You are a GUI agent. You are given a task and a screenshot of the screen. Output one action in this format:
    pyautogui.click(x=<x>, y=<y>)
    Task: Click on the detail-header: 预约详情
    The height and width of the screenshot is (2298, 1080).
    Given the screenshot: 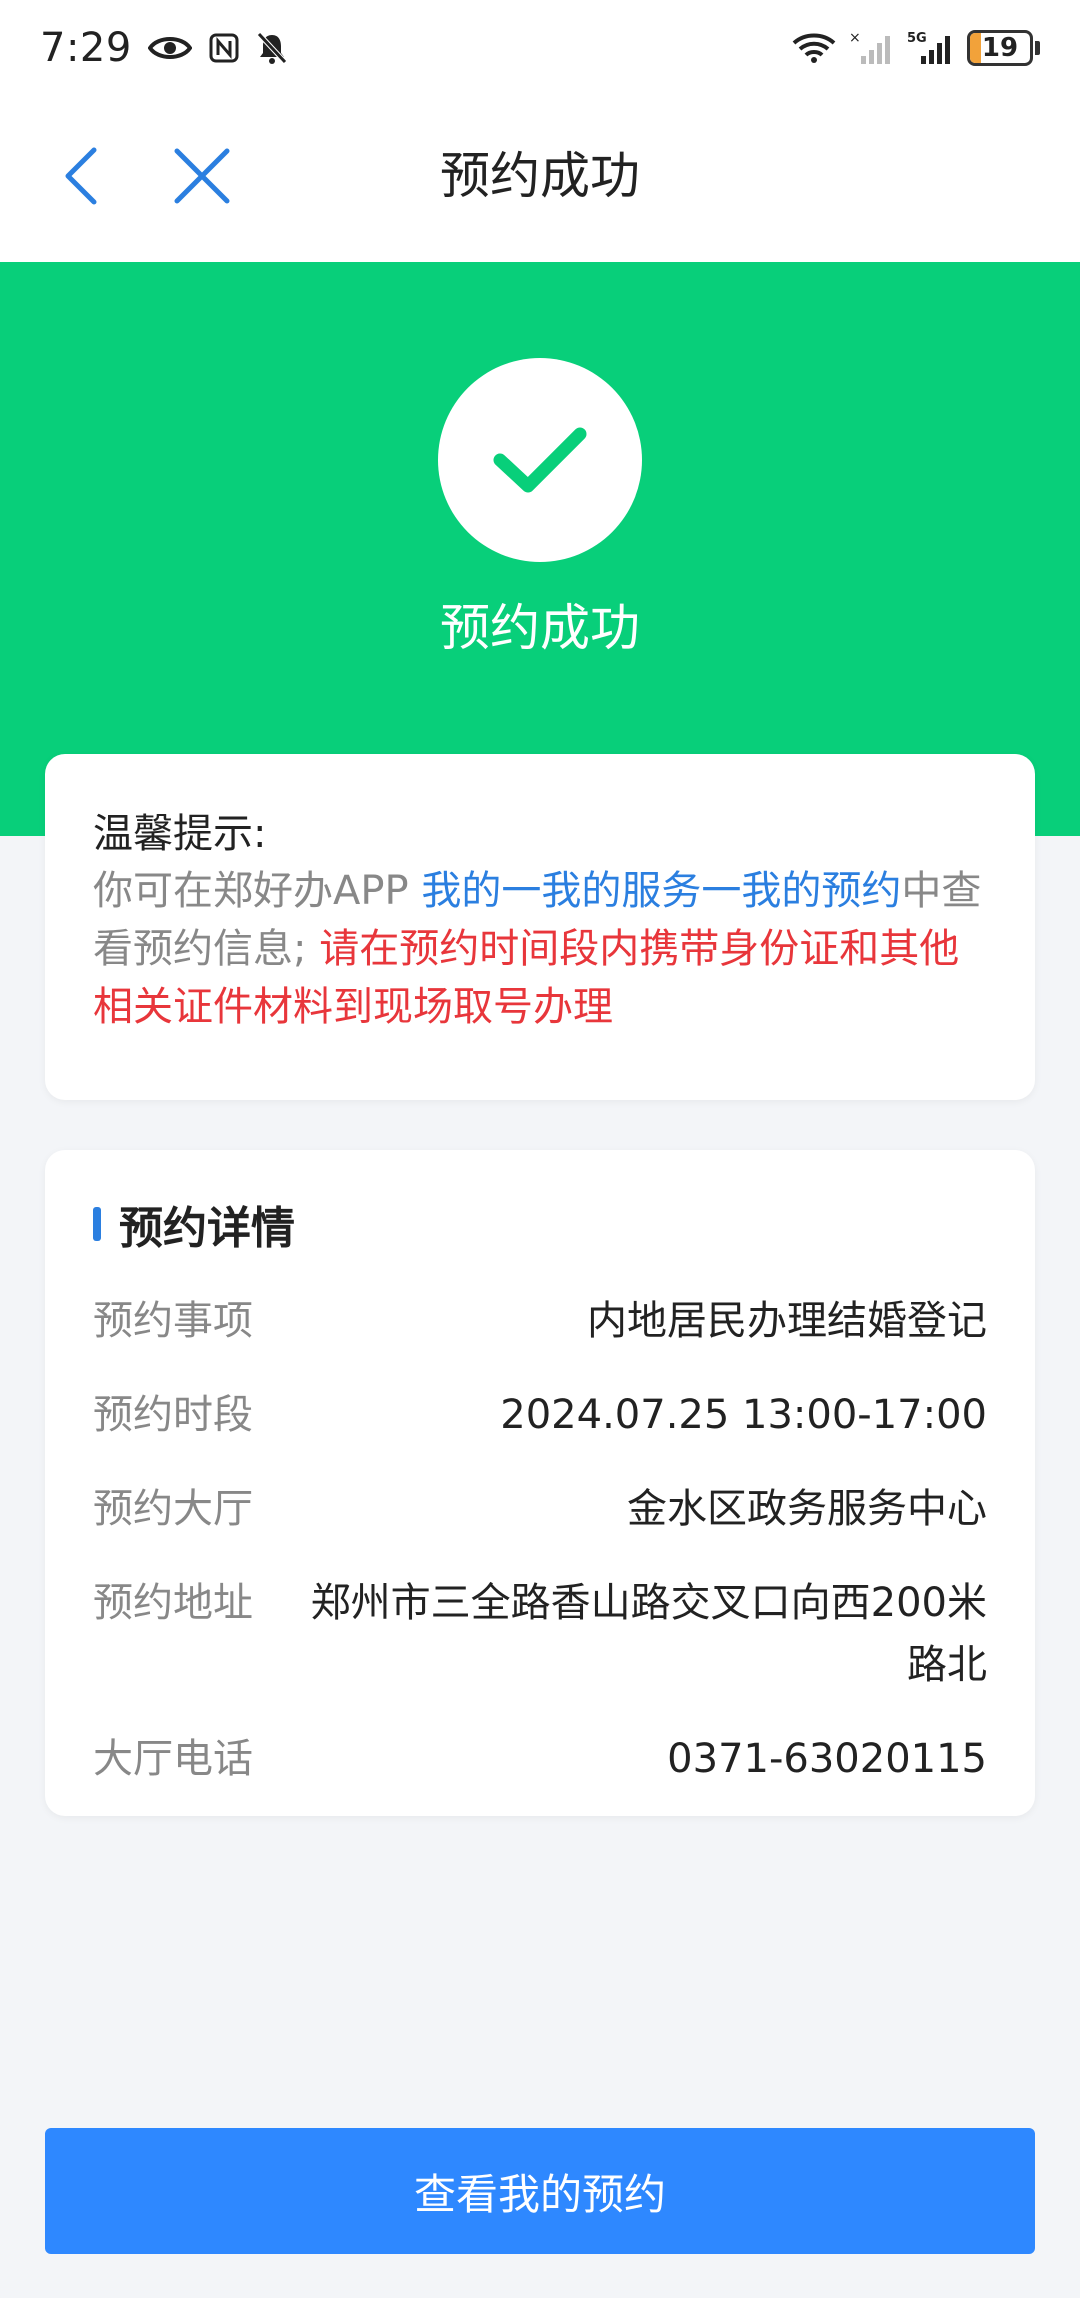 What is the action you would take?
    pyautogui.click(x=540, y=1224)
    